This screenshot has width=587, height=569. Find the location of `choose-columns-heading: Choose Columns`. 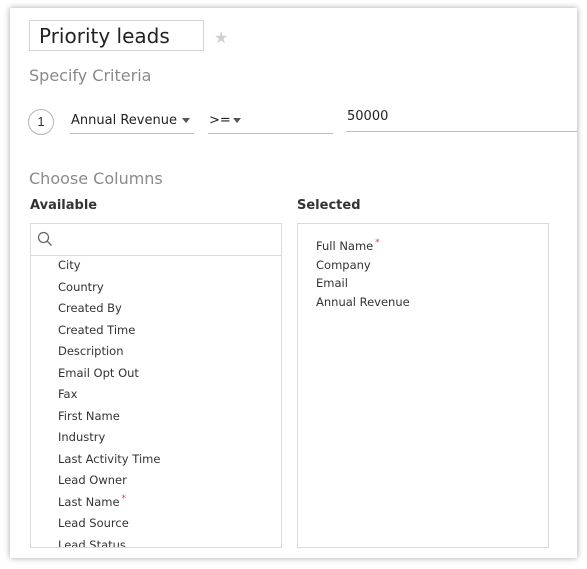

choose-columns-heading: Choose Columns is located at coordinates (96, 178).